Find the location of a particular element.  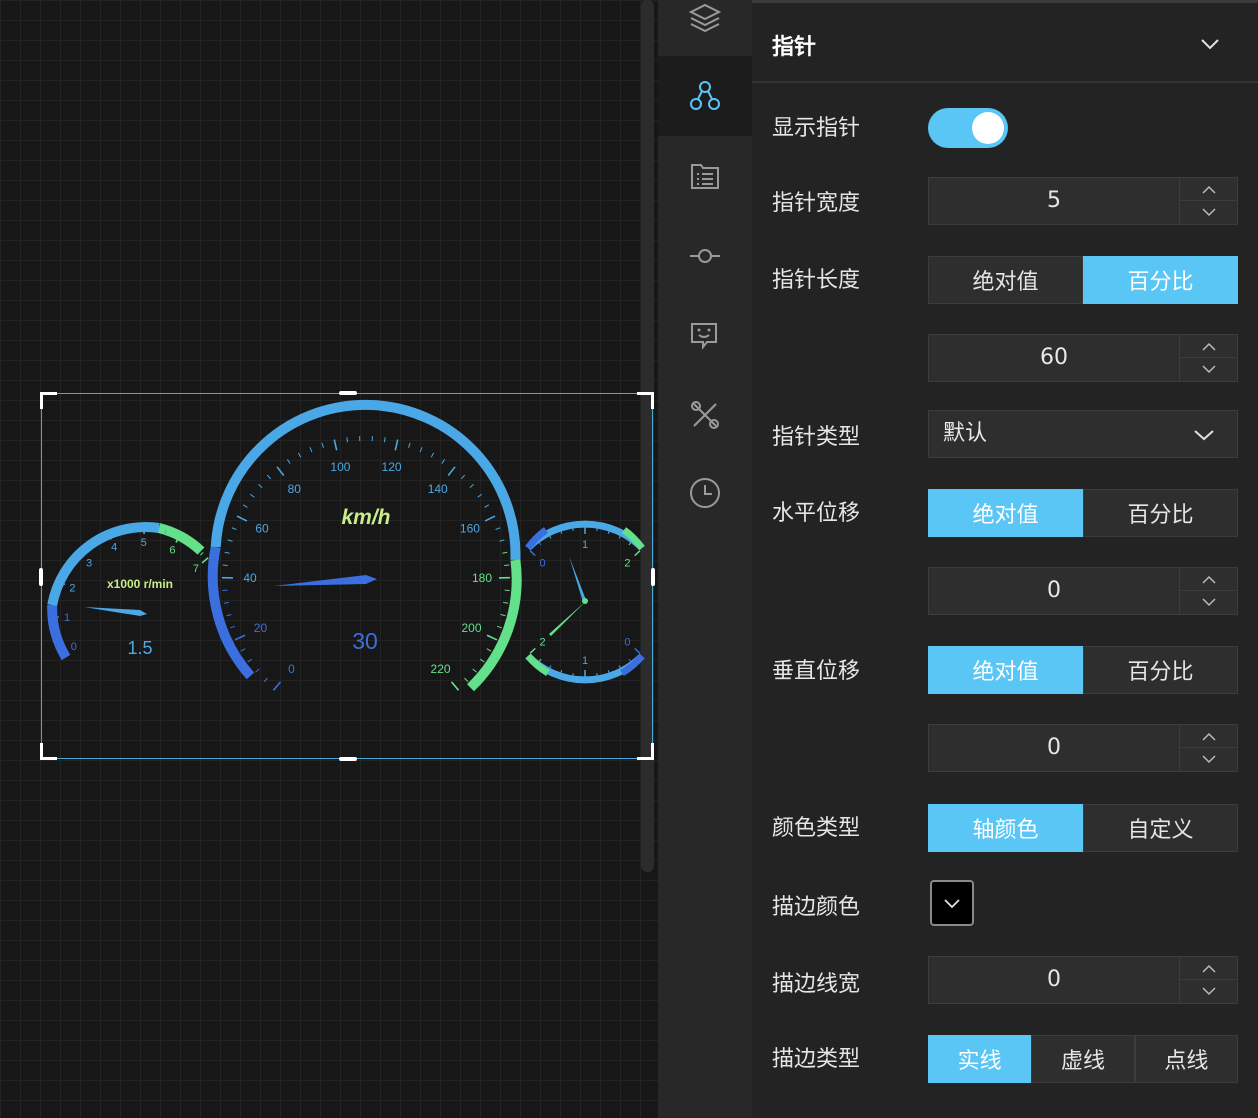

speed-gauge-arc-main is located at coordinates (365, 480).